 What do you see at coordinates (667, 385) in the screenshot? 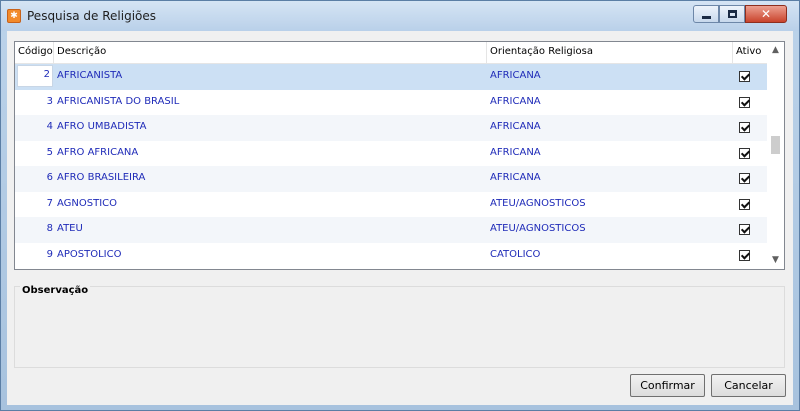
I see `confirm-button: Confirmar` at bounding box center [667, 385].